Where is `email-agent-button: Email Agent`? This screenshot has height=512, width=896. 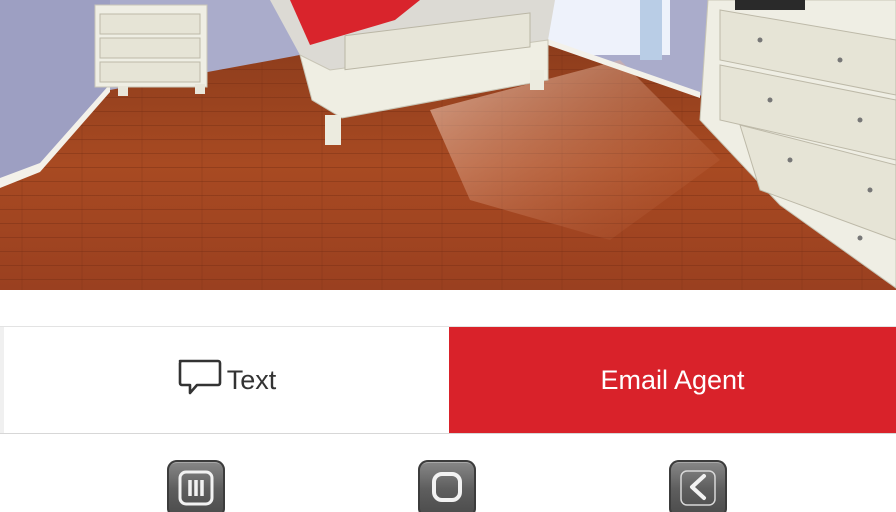 email-agent-button: Email Agent is located at coordinates (672, 380).